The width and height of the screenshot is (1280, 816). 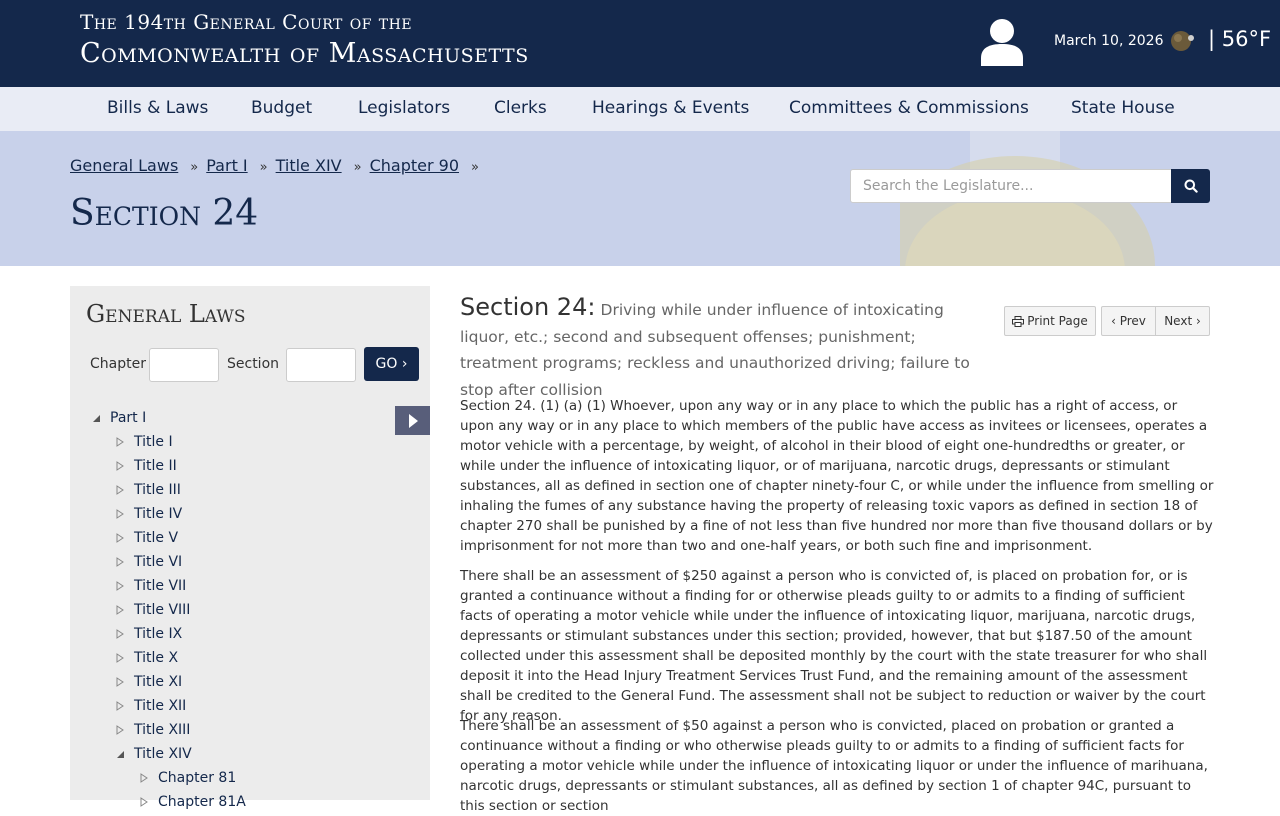 I want to click on tree-title-item: Title VI, so click(x=158, y=562).